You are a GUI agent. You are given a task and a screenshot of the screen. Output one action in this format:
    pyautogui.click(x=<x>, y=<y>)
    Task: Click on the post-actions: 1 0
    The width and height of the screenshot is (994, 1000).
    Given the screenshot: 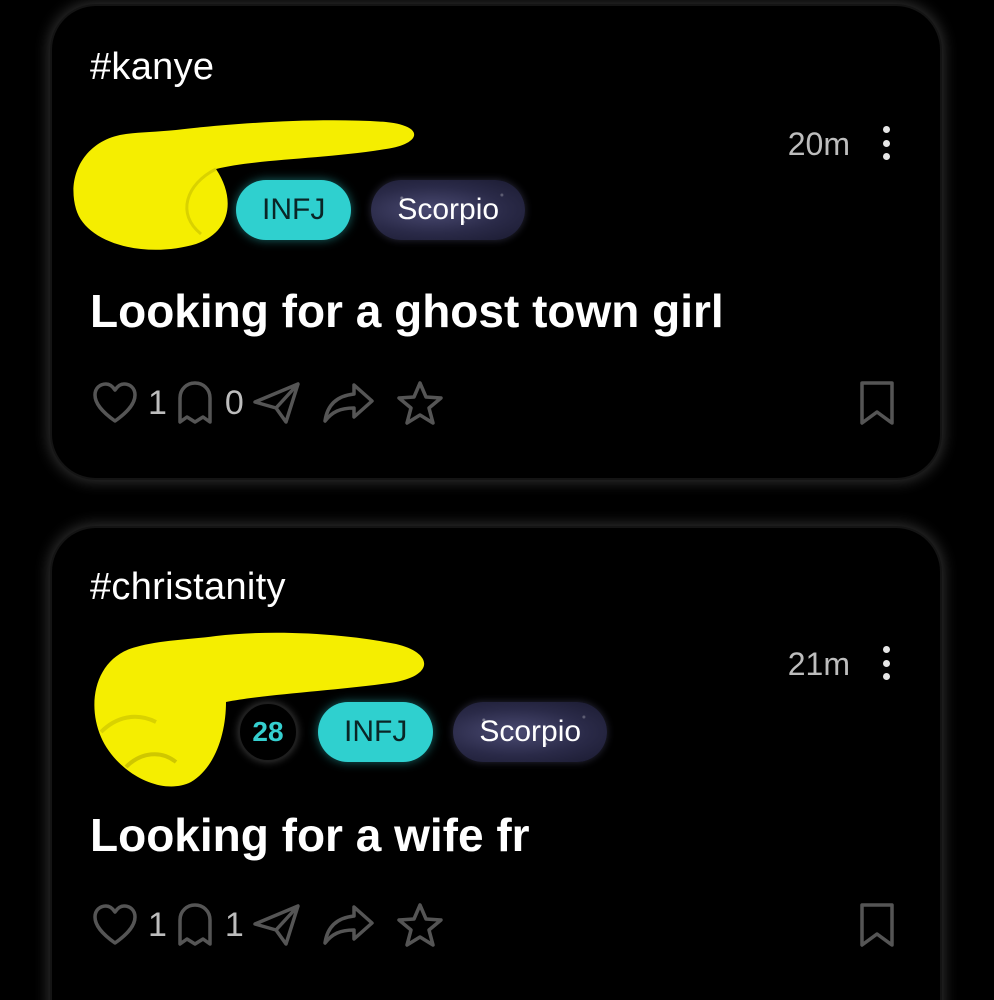 What is the action you would take?
    pyautogui.click(x=494, y=403)
    